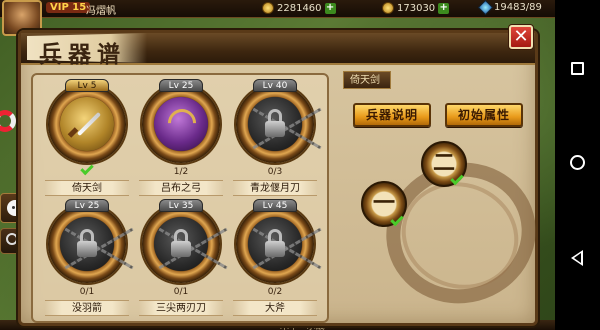  Describe the element at coordinates (484, 115) in the screenshot. I see `initial-attributes-button: 初始属性` at that location.